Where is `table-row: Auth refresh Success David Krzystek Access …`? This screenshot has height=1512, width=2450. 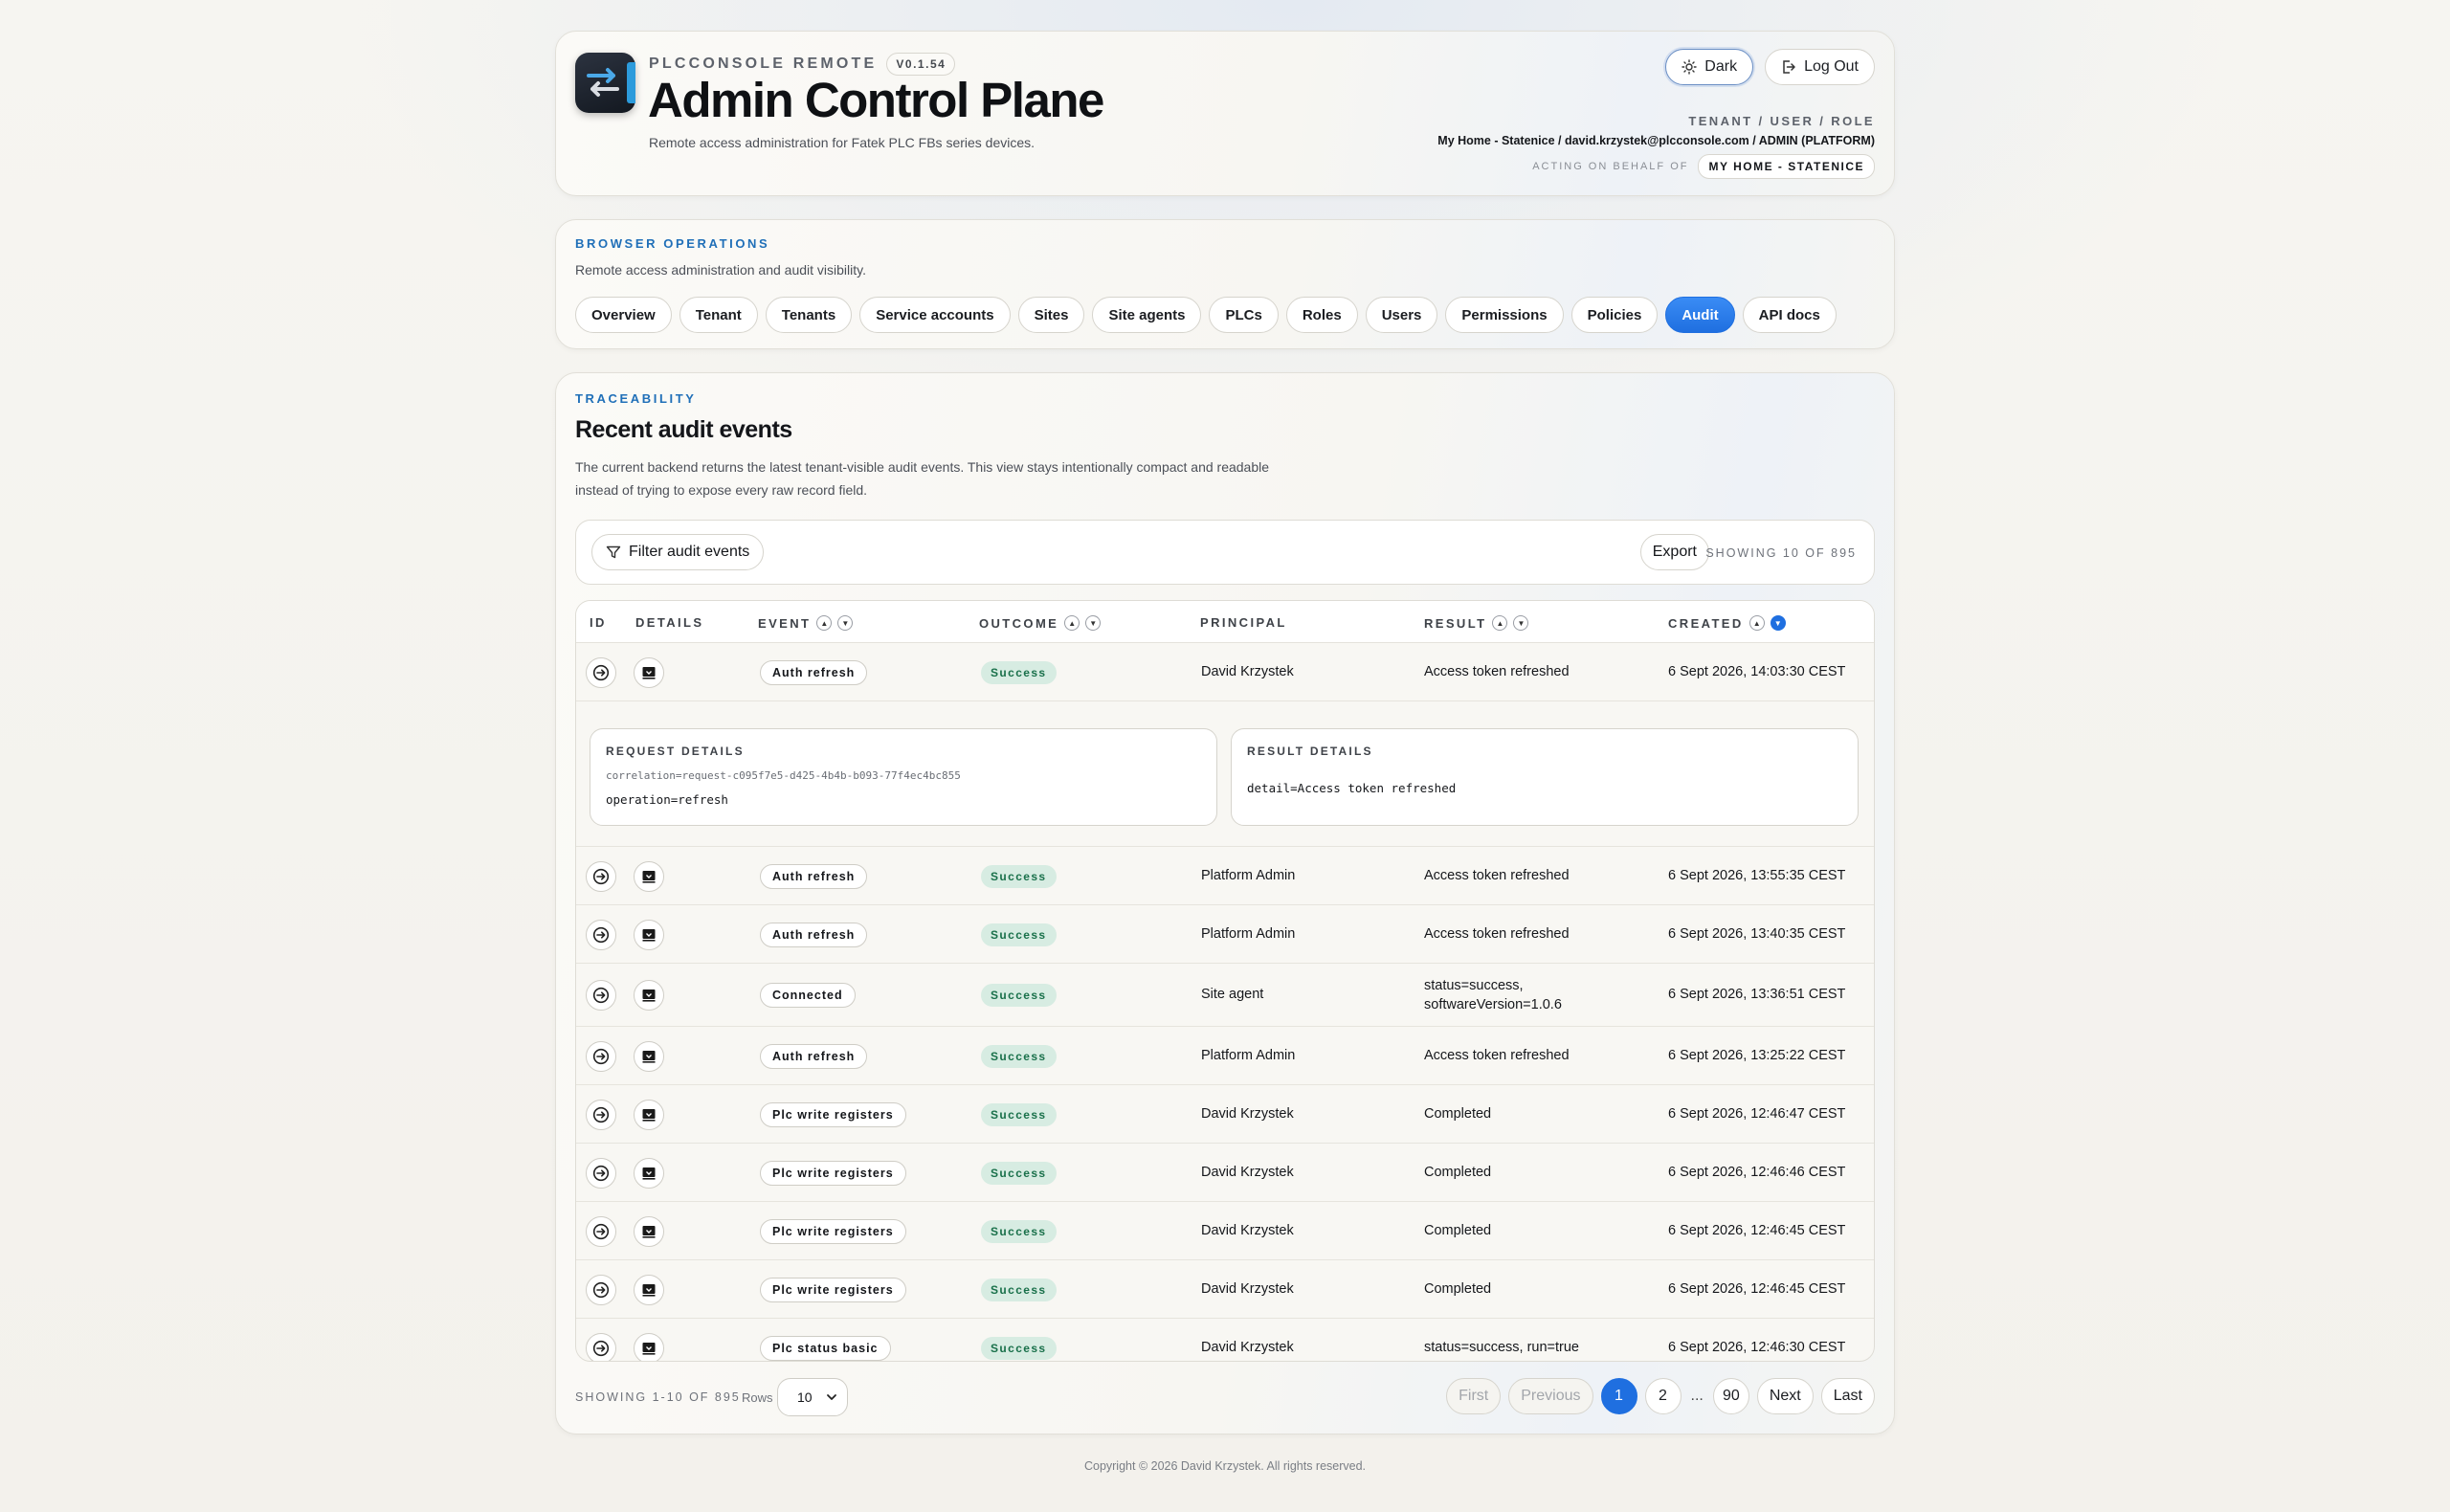 table-row: Auth refresh Success David Krzystek Access … is located at coordinates (1225, 672).